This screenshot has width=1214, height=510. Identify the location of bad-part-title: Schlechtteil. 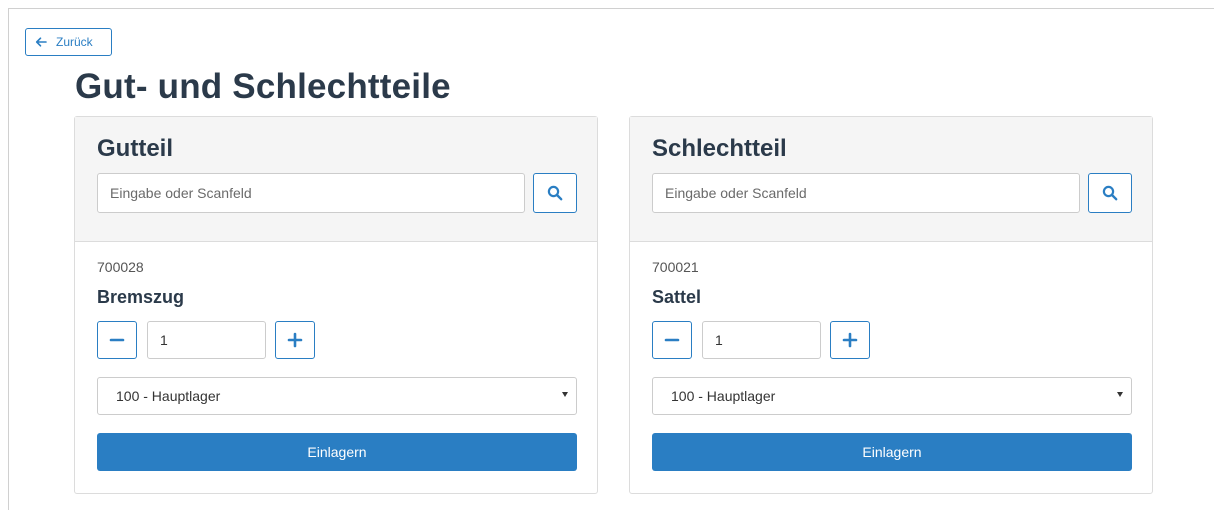
(719, 148).